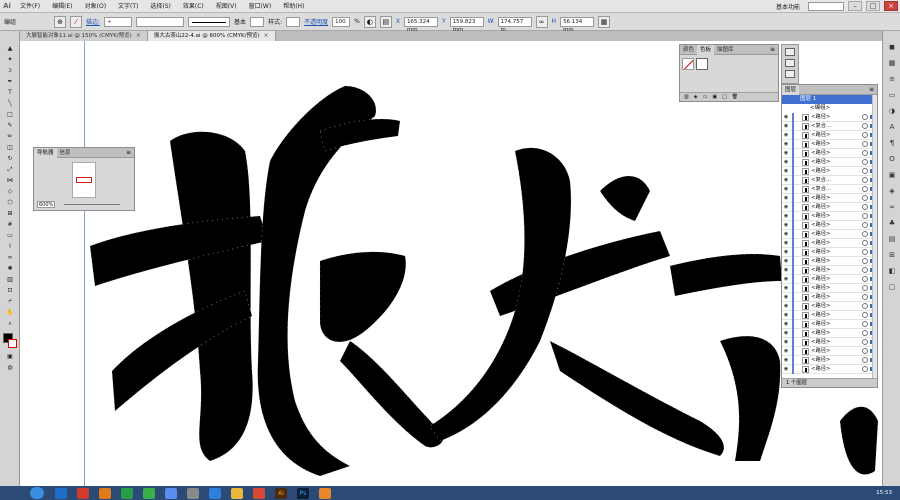 The width and height of the screenshot is (900, 500). Describe the element at coordinates (790, 63) in the screenshot. I see `brushes-icon` at that location.